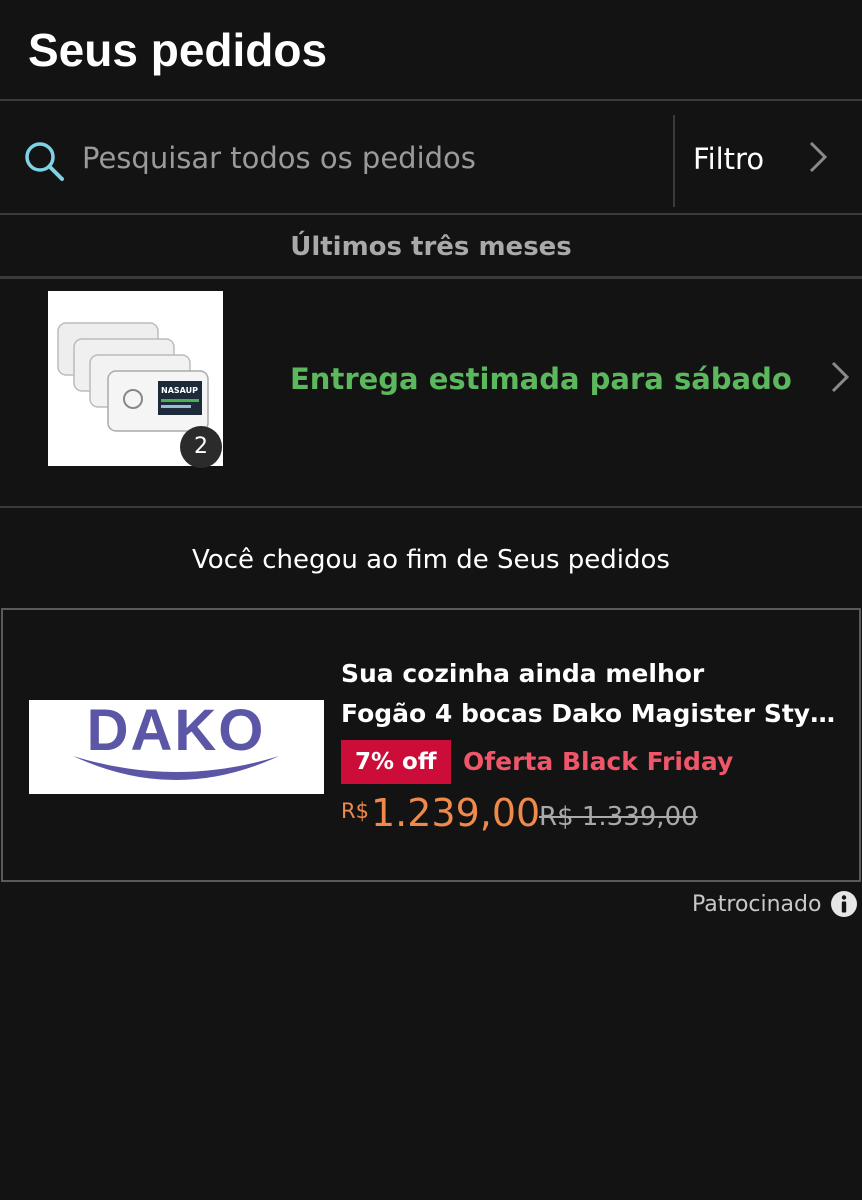  What do you see at coordinates (201, 447) in the screenshot?
I see `quantity-badge: 2` at bounding box center [201, 447].